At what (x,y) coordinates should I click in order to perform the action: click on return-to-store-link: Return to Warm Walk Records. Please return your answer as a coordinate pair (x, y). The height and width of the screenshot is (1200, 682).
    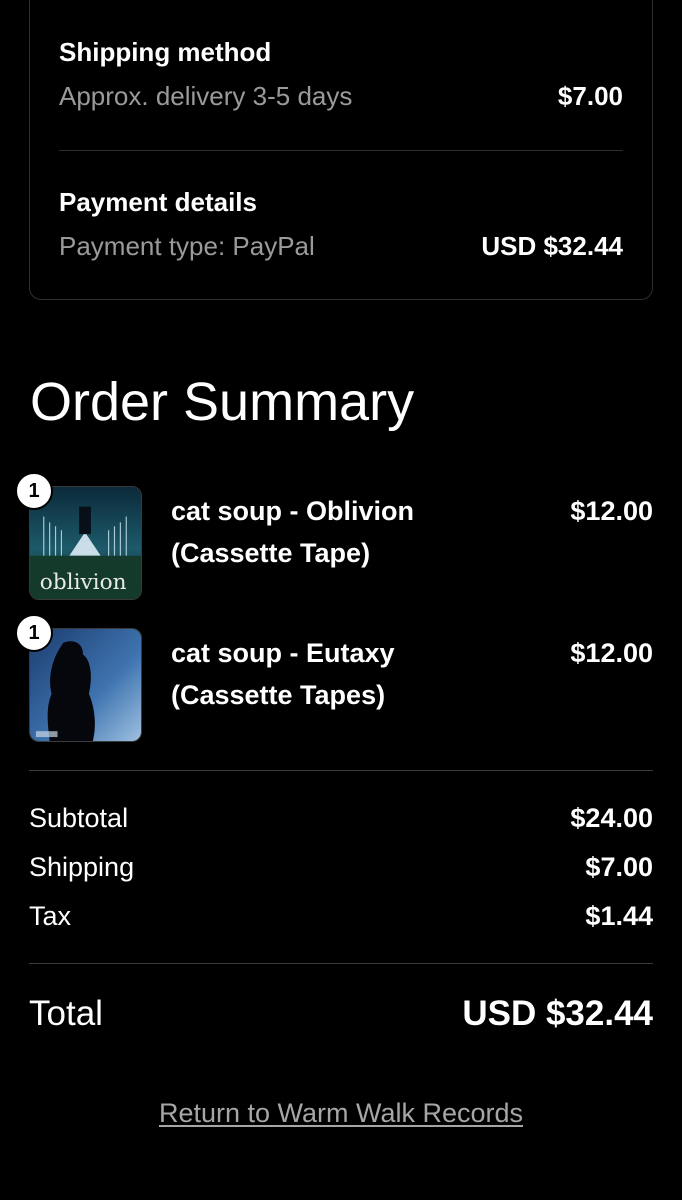
    Looking at the image, I should click on (341, 1113).